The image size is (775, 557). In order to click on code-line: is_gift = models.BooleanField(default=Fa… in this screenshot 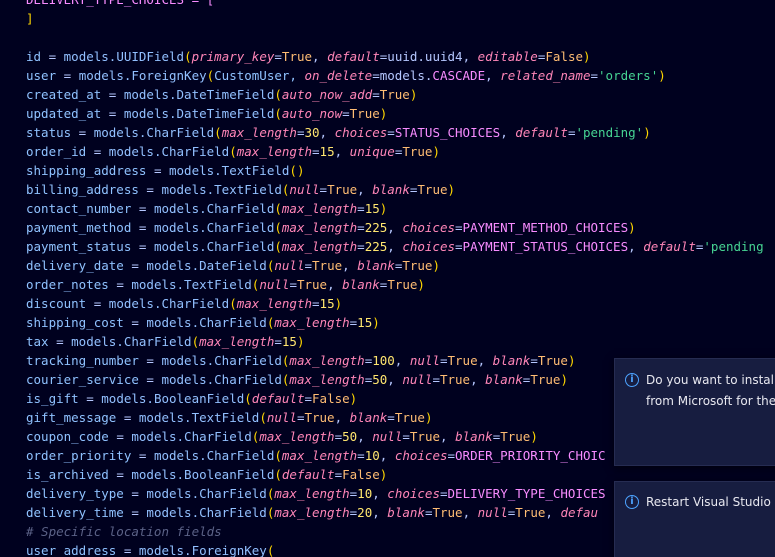, I will do `click(191, 398)`.